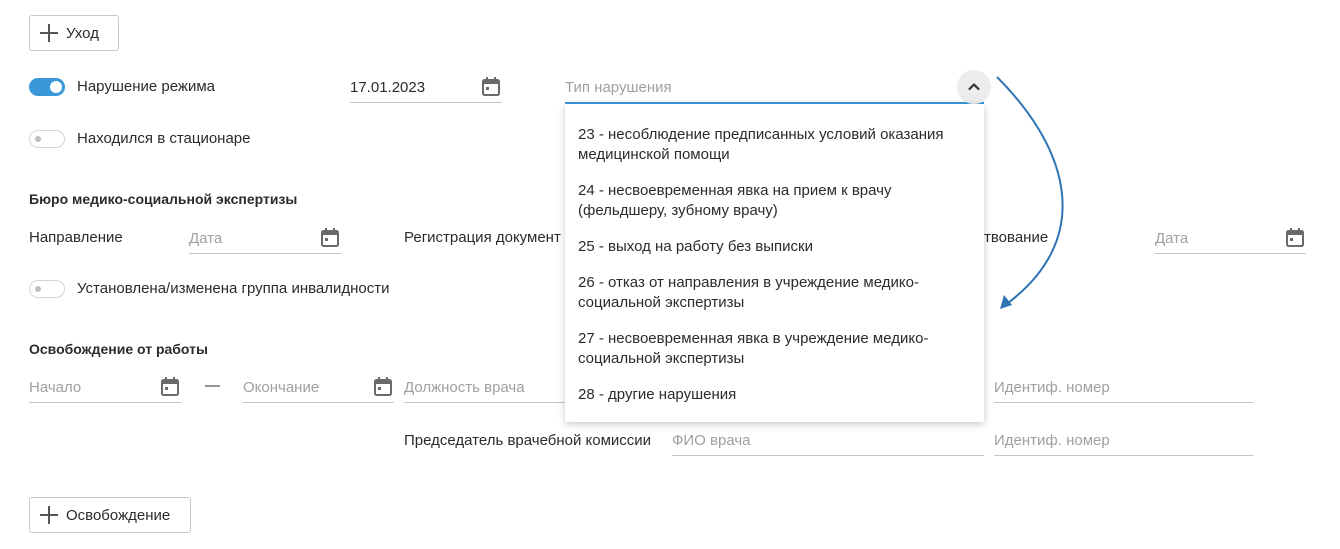  What do you see at coordinates (528, 440) in the screenshot?
I see `chairman-label: Председатель врачебной комиссии` at bounding box center [528, 440].